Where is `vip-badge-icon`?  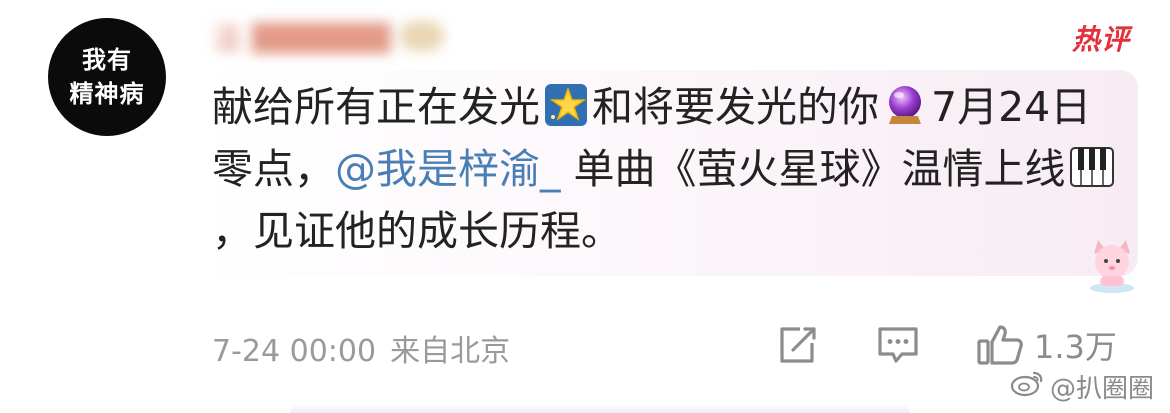
vip-badge-icon is located at coordinates (422, 36).